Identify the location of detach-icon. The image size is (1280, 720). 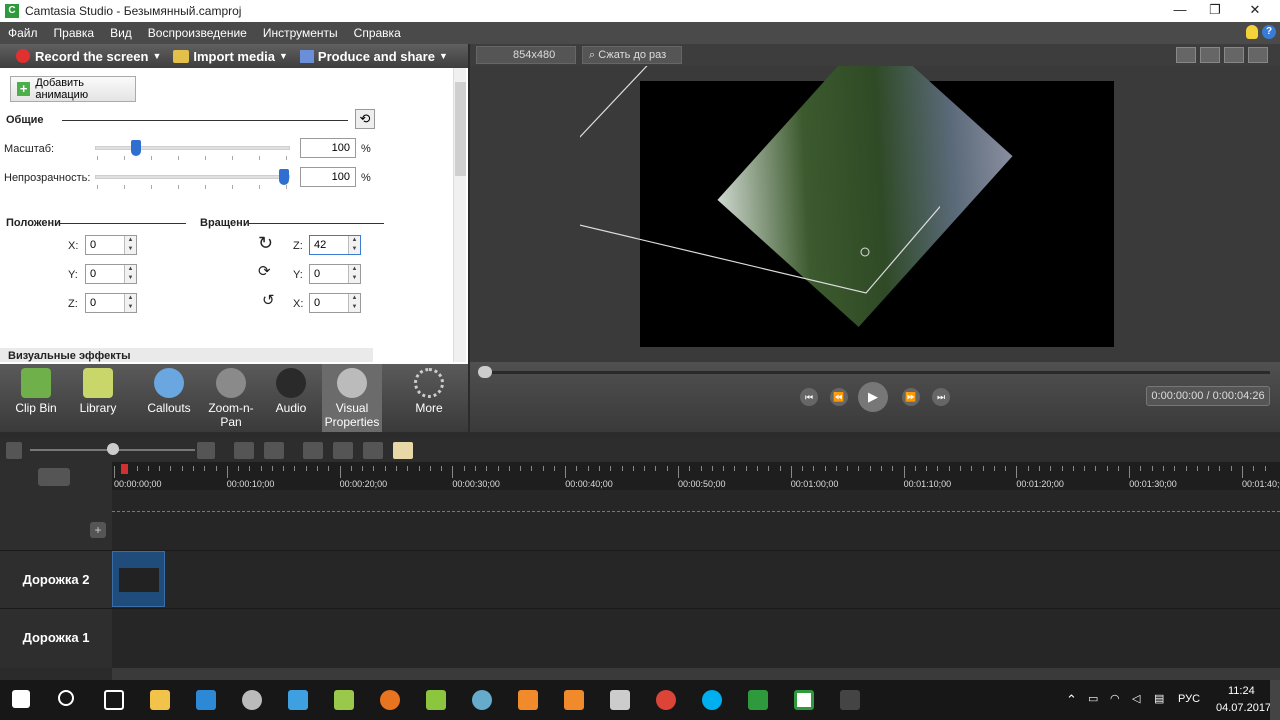
(1258, 55).